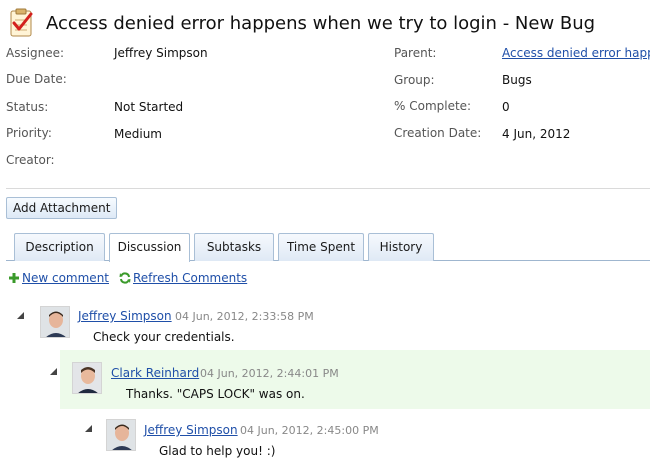 The width and height of the screenshot is (650, 467). What do you see at coordinates (27, 107) in the screenshot?
I see `status-label: Status:` at bounding box center [27, 107].